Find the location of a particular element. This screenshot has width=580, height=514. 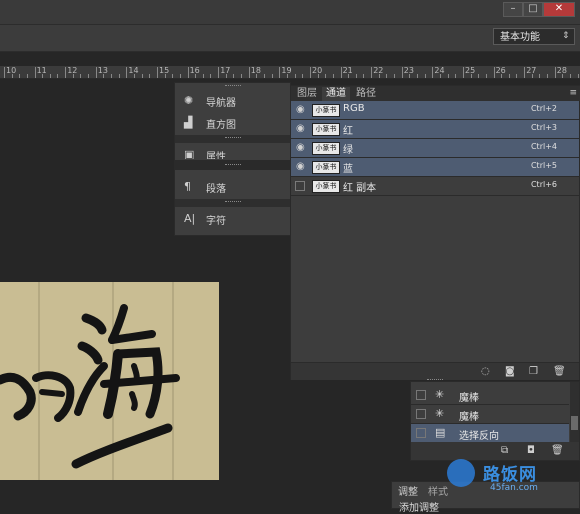

panel-grip is located at coordinates (435, 381).